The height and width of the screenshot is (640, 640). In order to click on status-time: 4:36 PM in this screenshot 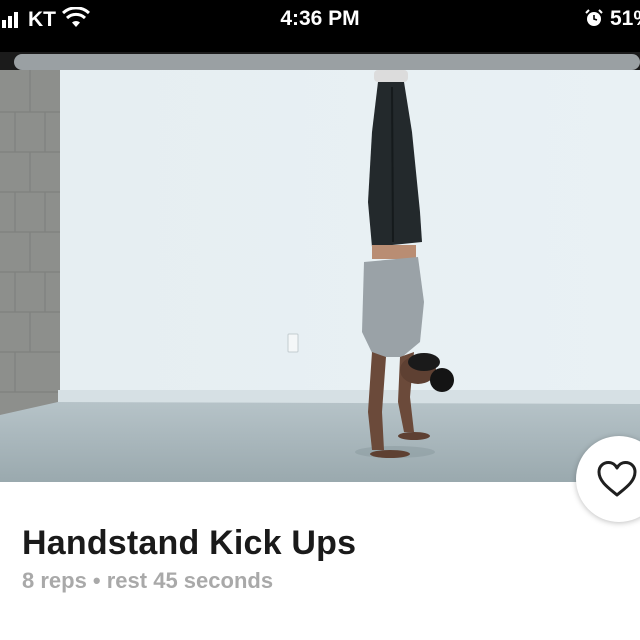, I will do `click(320, 18)`.